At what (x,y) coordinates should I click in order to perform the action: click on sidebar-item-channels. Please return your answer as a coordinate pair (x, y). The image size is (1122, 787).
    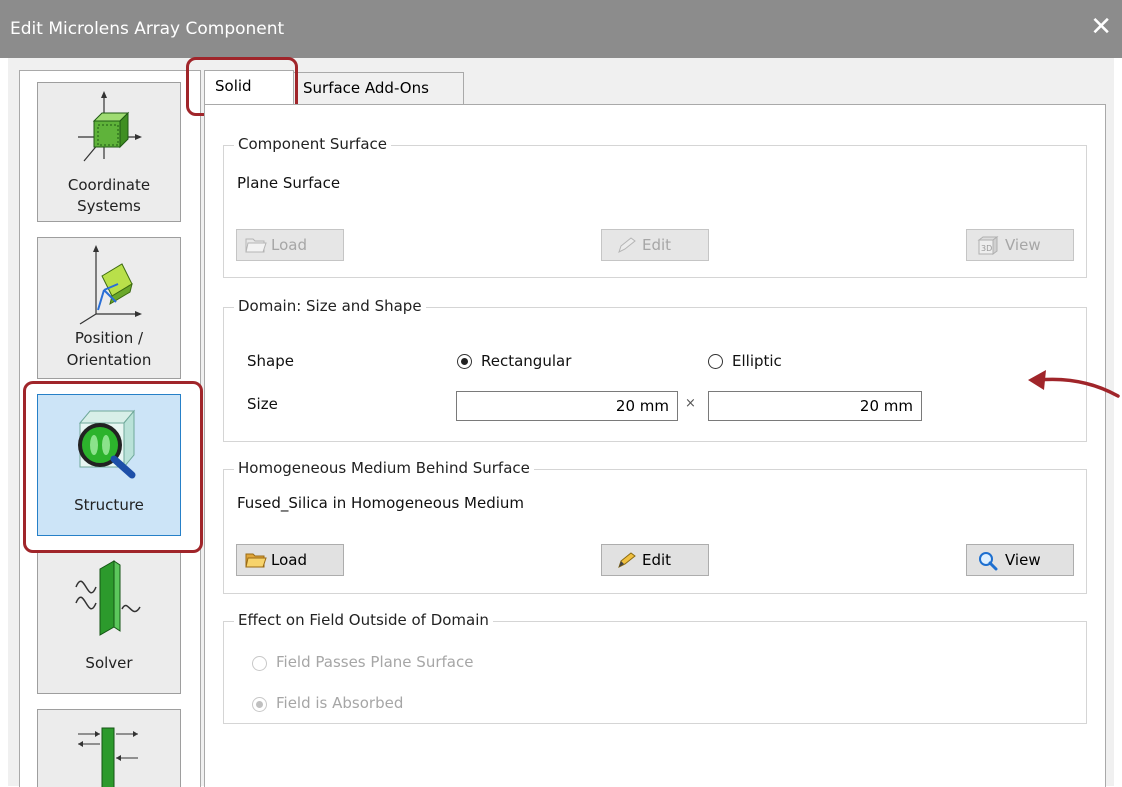
    Looking at the image, I should click on (109, 748).